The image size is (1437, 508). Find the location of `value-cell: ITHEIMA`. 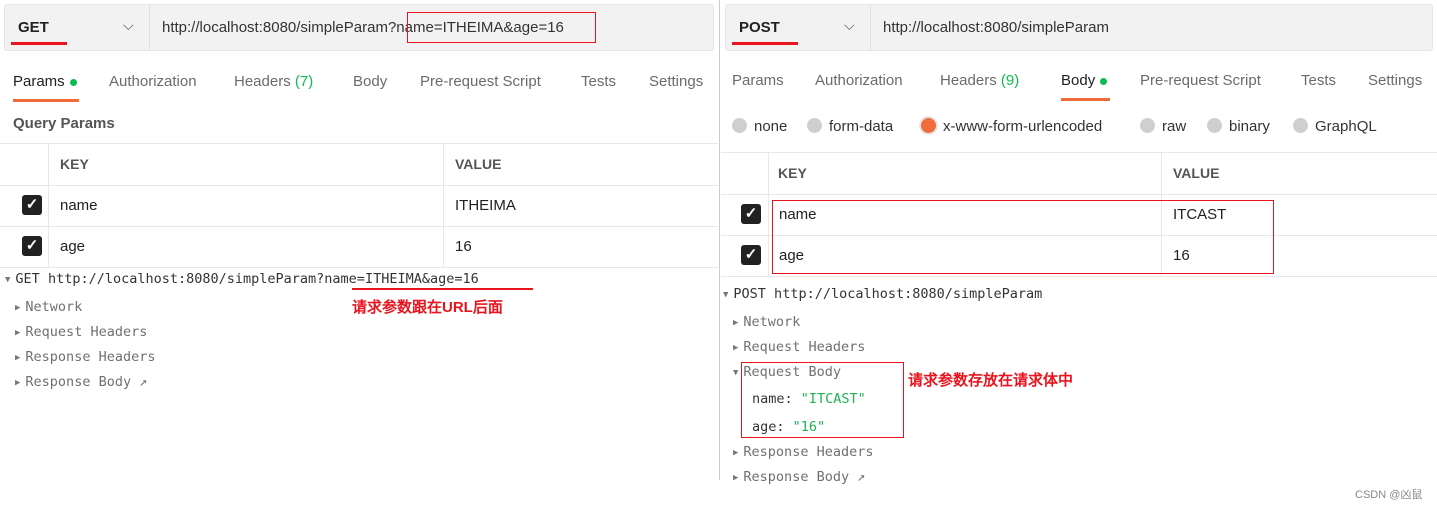

value-cell: ITHEIMA is located at coordinates (485, 205).